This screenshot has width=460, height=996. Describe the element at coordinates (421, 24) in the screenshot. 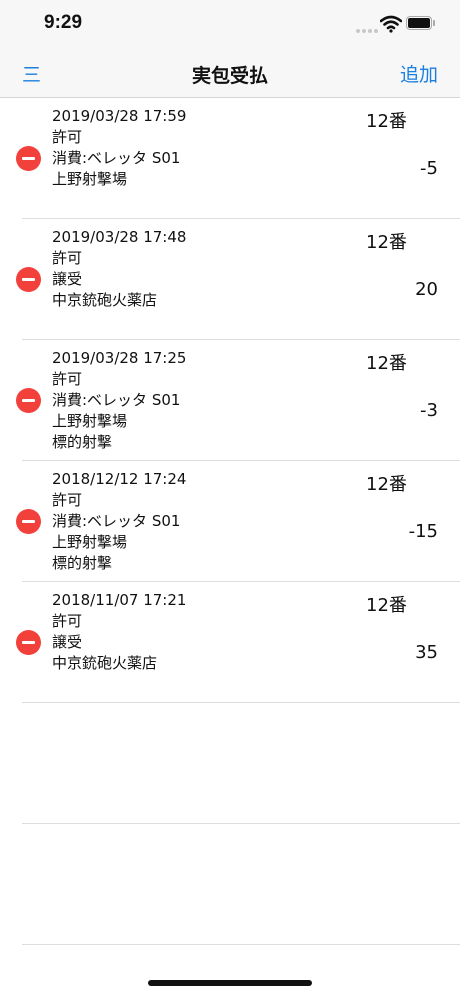

I see `battery-icon` at that location.